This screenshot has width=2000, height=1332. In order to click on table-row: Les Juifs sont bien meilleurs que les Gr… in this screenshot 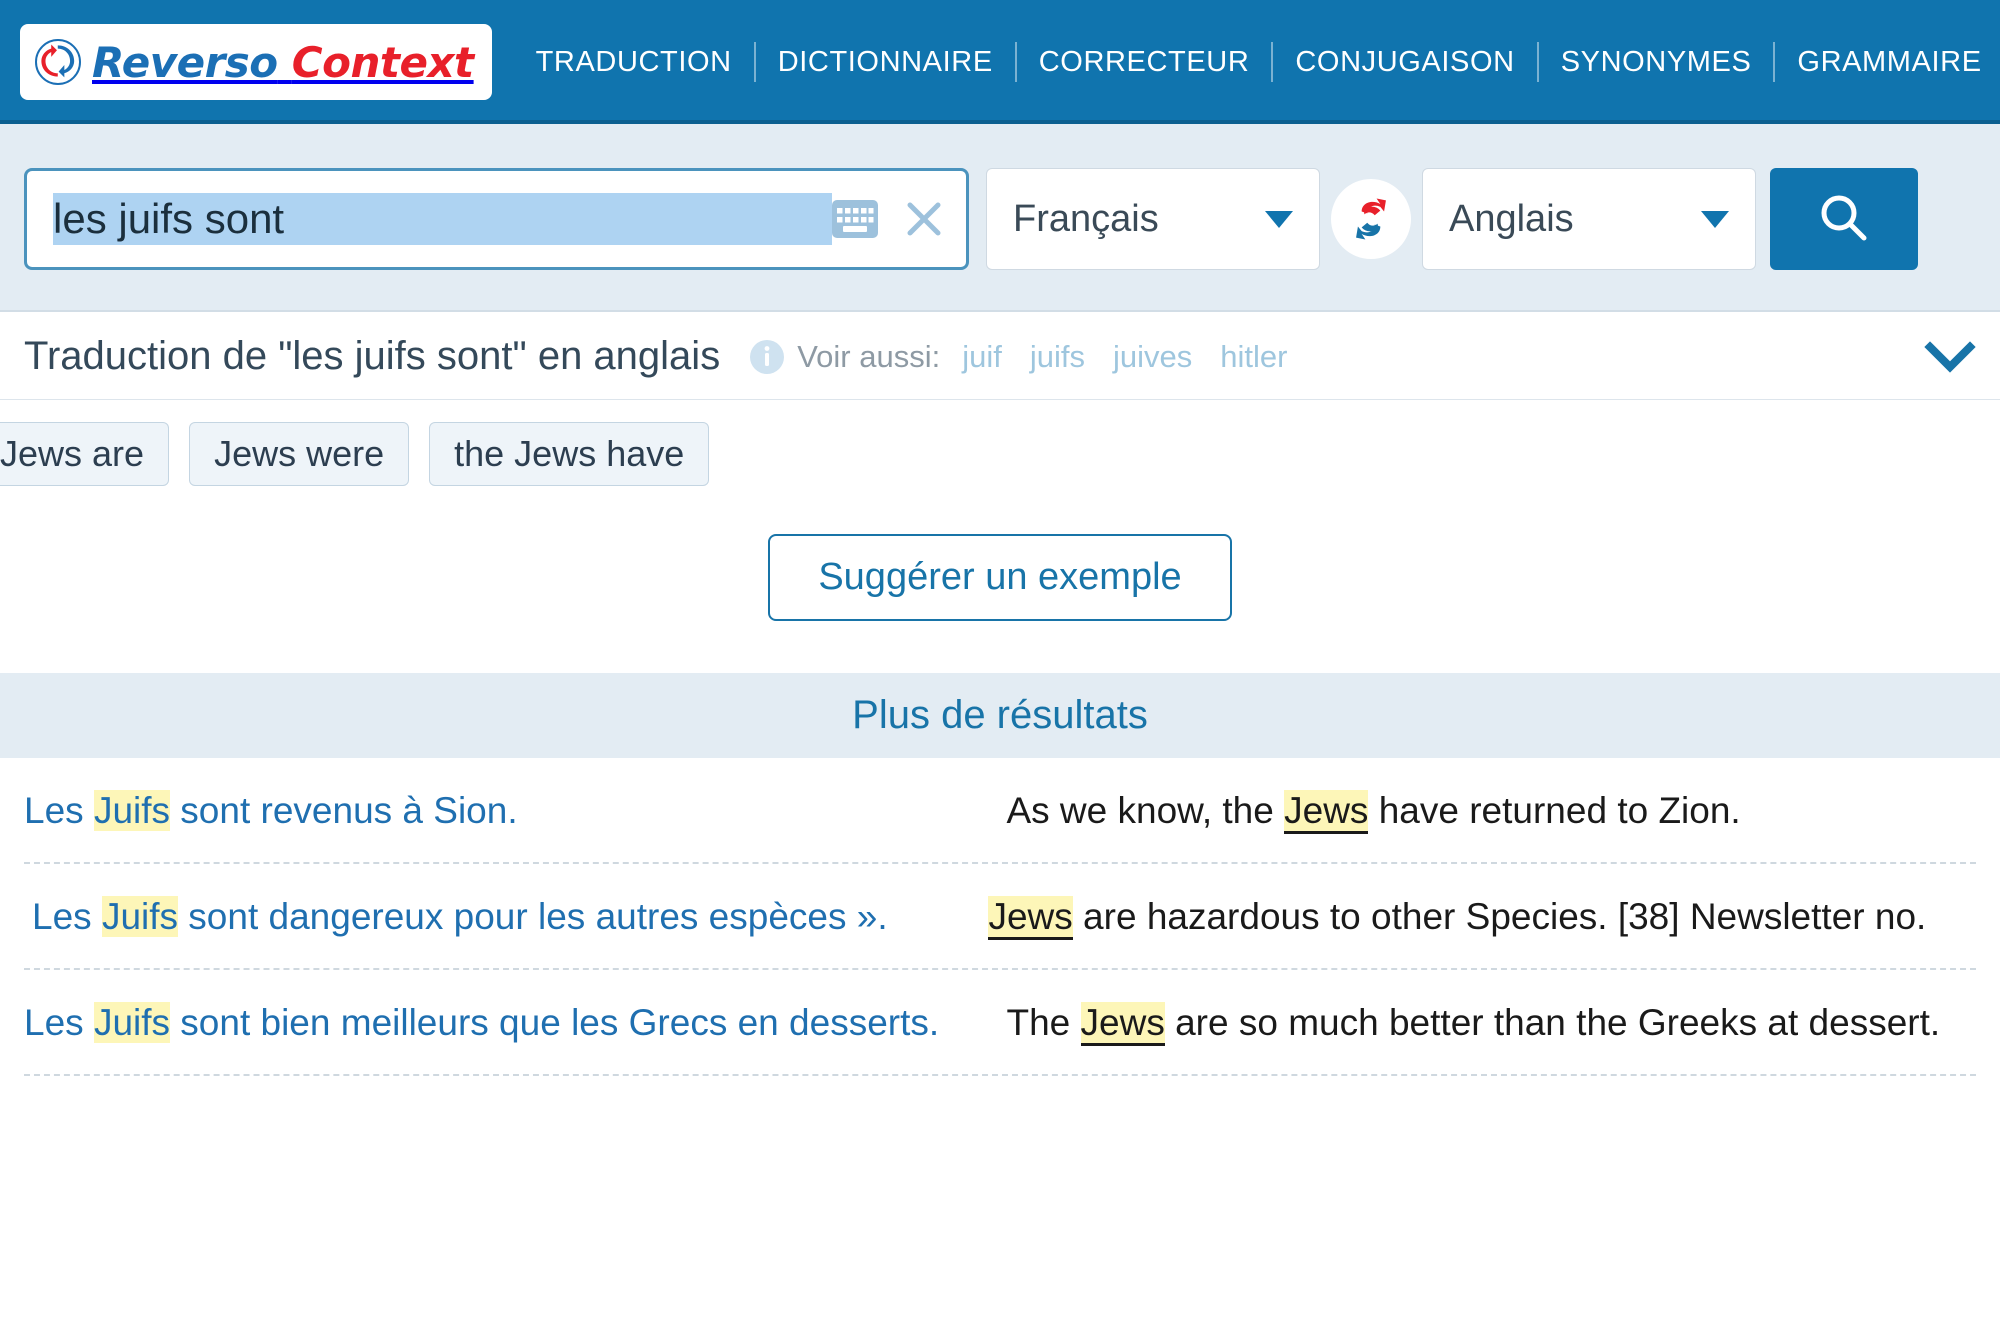, I will do `click(1000, 1023)`.